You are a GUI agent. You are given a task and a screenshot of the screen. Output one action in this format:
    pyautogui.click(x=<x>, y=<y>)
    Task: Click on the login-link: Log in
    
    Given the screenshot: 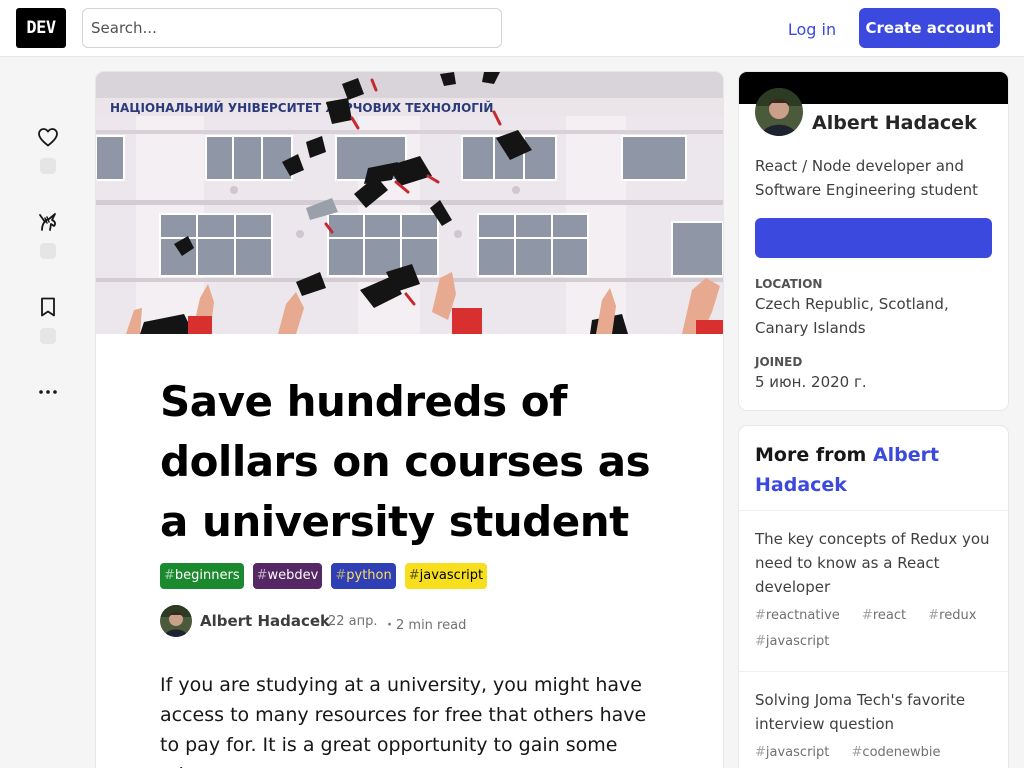 What is the action you would take?
    pyautogui.click(x=812, y=29)
    